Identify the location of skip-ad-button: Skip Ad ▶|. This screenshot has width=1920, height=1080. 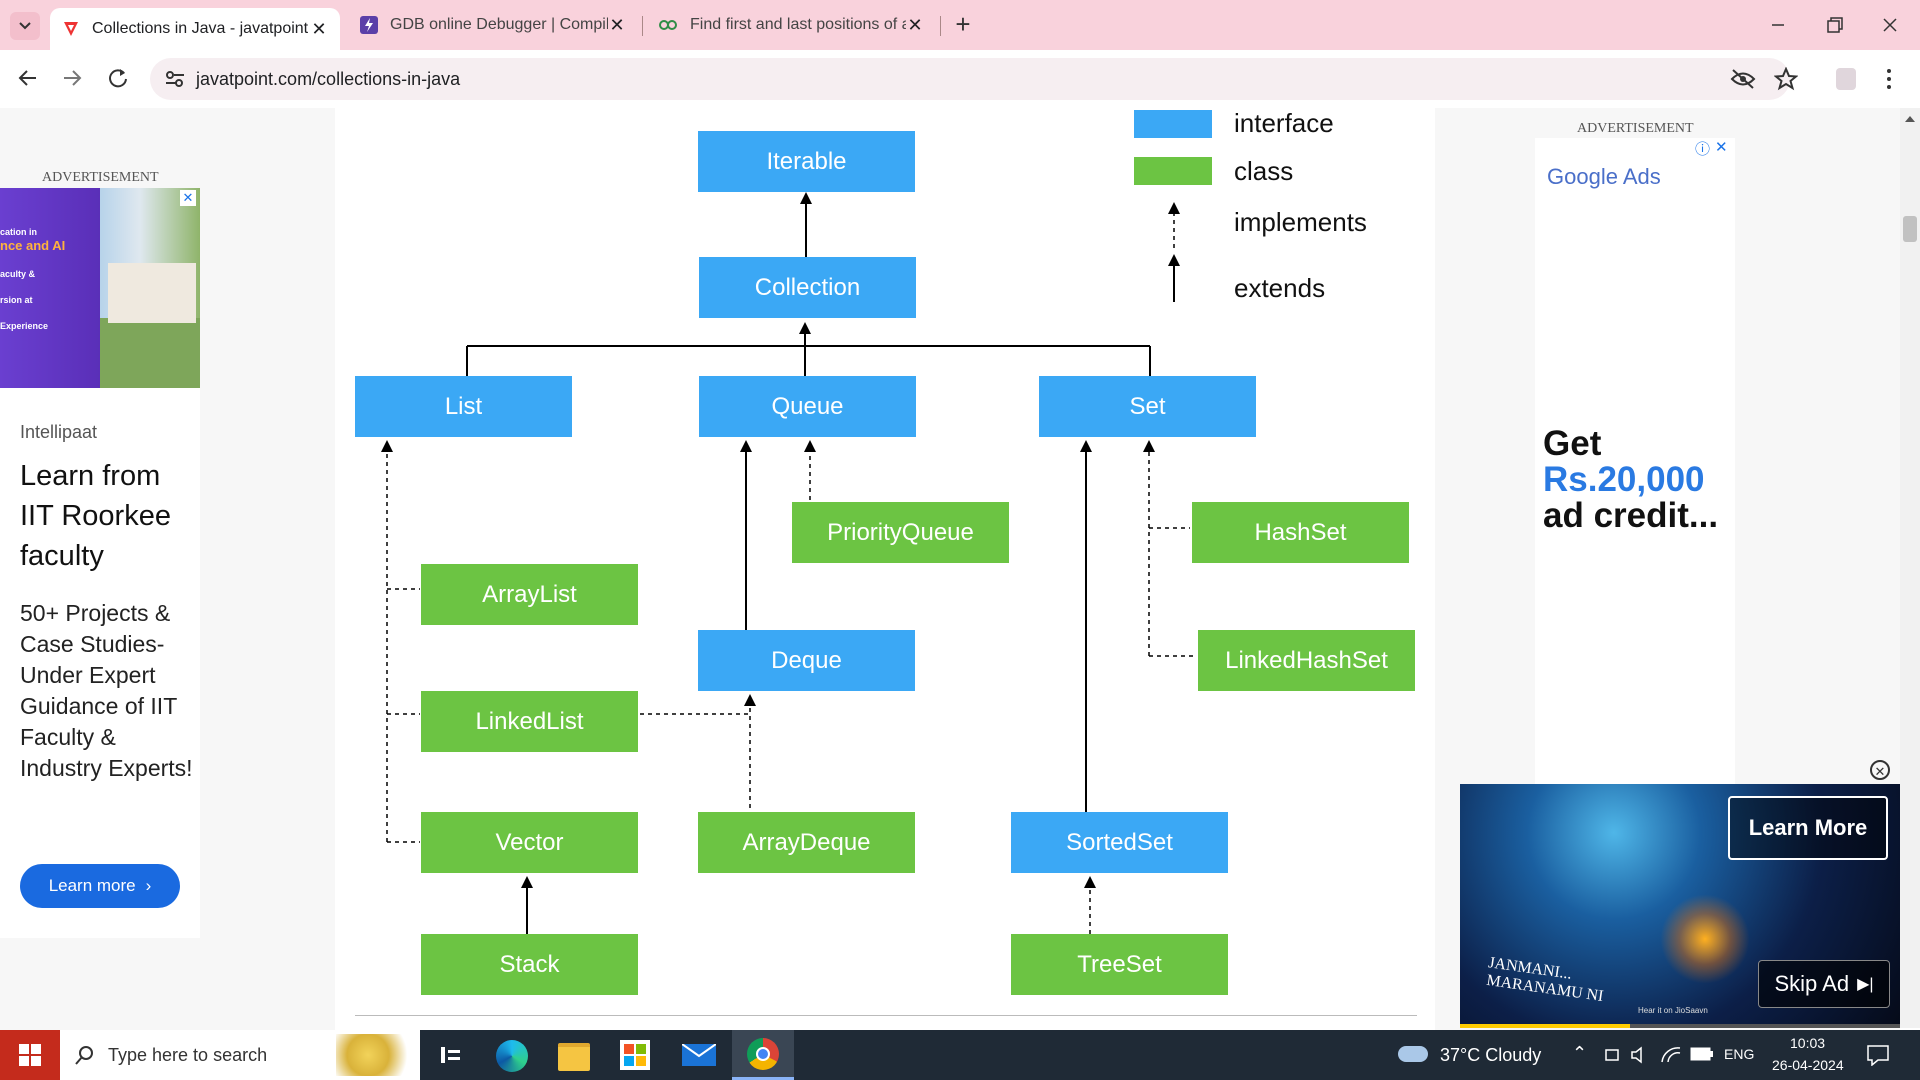
(1824, 984).